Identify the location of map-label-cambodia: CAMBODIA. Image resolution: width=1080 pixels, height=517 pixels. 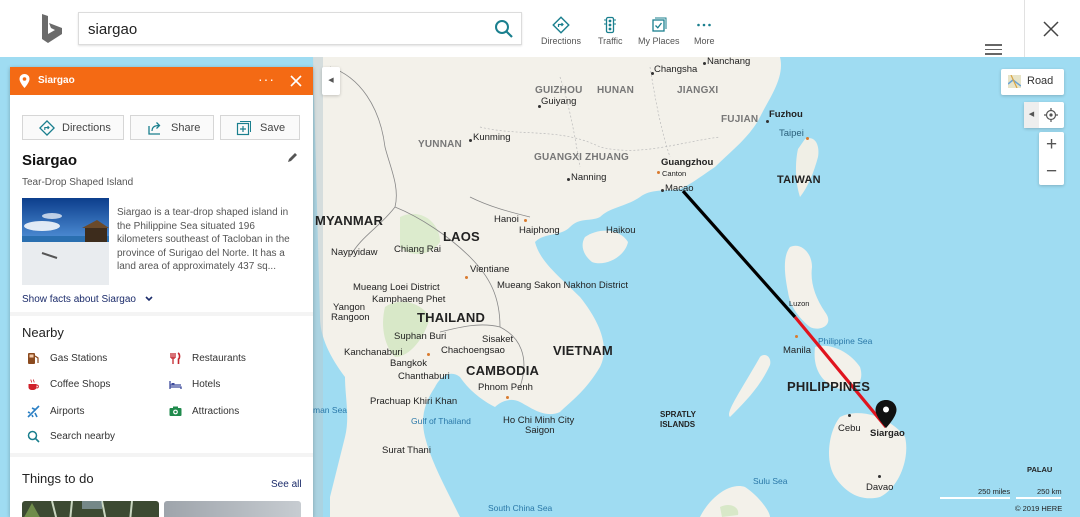
(503, 370).